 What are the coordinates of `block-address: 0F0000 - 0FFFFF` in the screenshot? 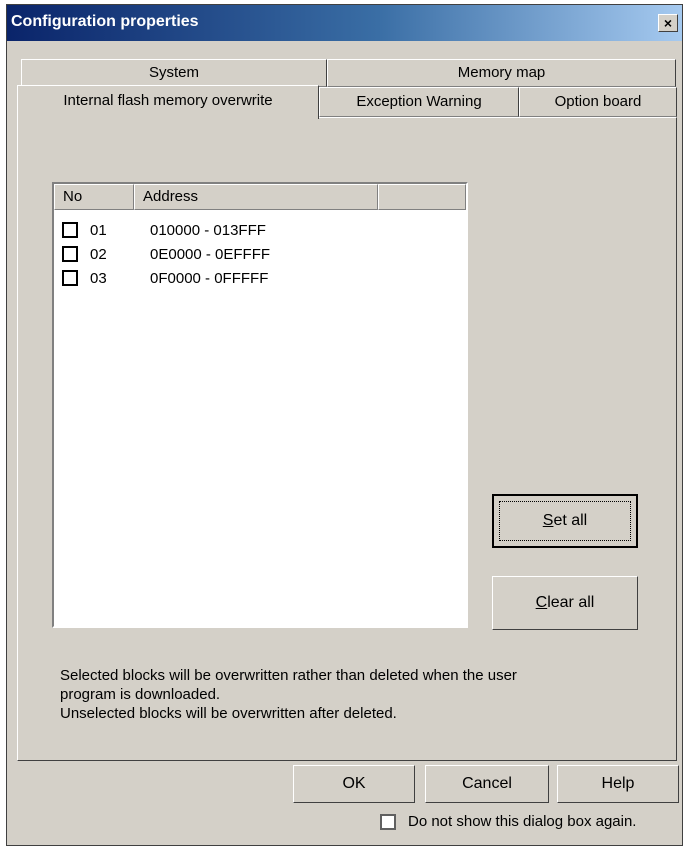 It's located at (209, 278).